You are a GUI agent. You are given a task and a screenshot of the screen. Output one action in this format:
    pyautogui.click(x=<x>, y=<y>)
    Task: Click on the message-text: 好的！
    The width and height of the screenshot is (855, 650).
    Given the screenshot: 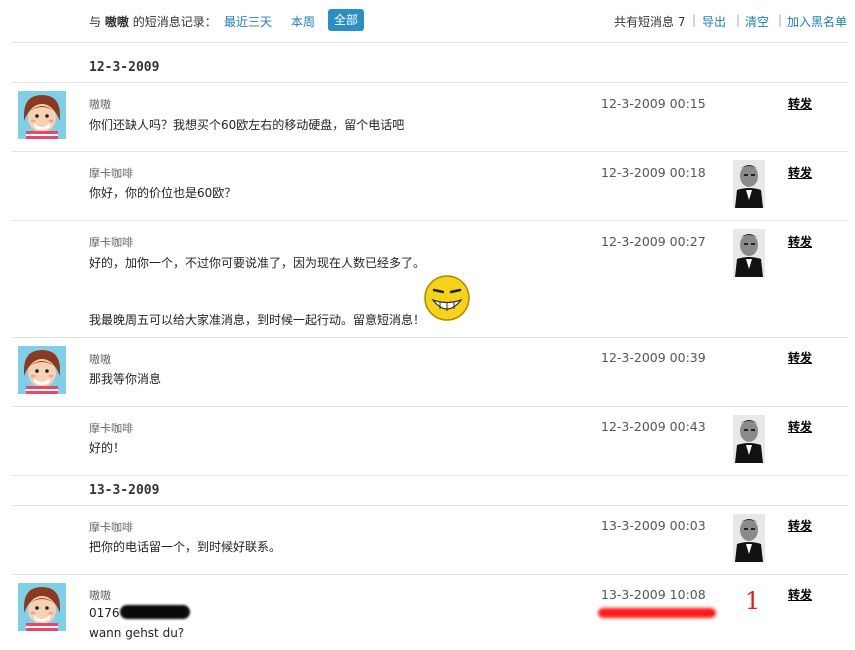 What is the action you would take?
    pyautogui.click(x=107, y=448)
    